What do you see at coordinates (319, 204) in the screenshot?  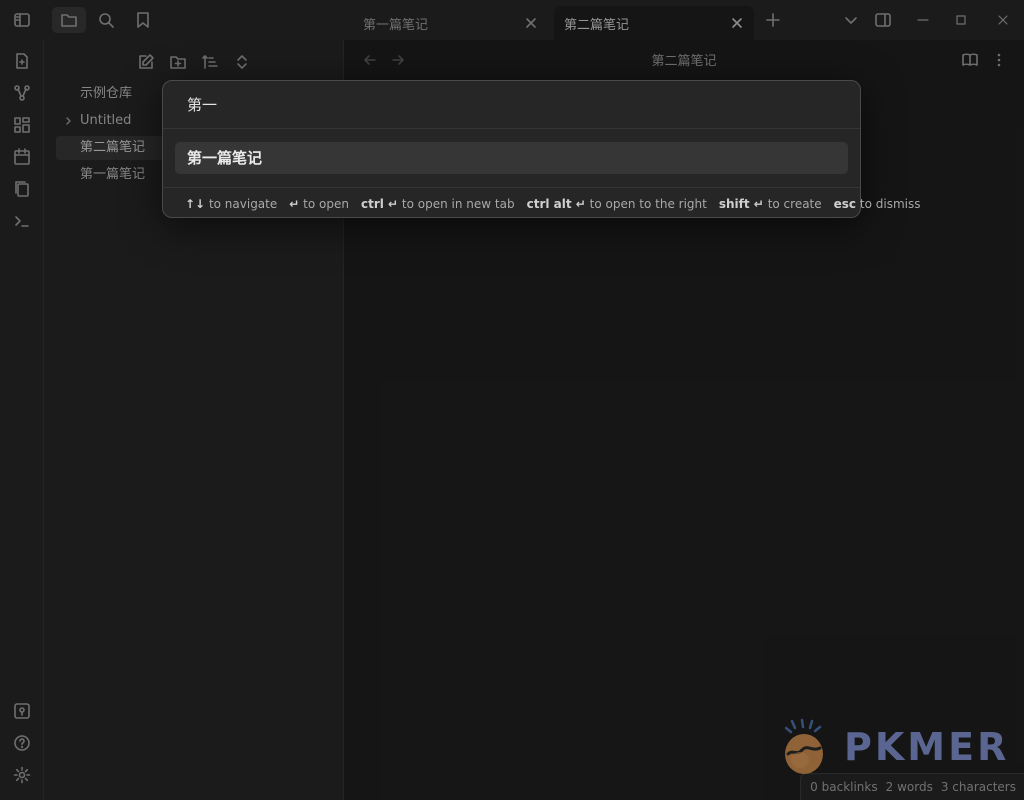 I see `instruction-open: ↵ to open` at bounding box center [319, 204].